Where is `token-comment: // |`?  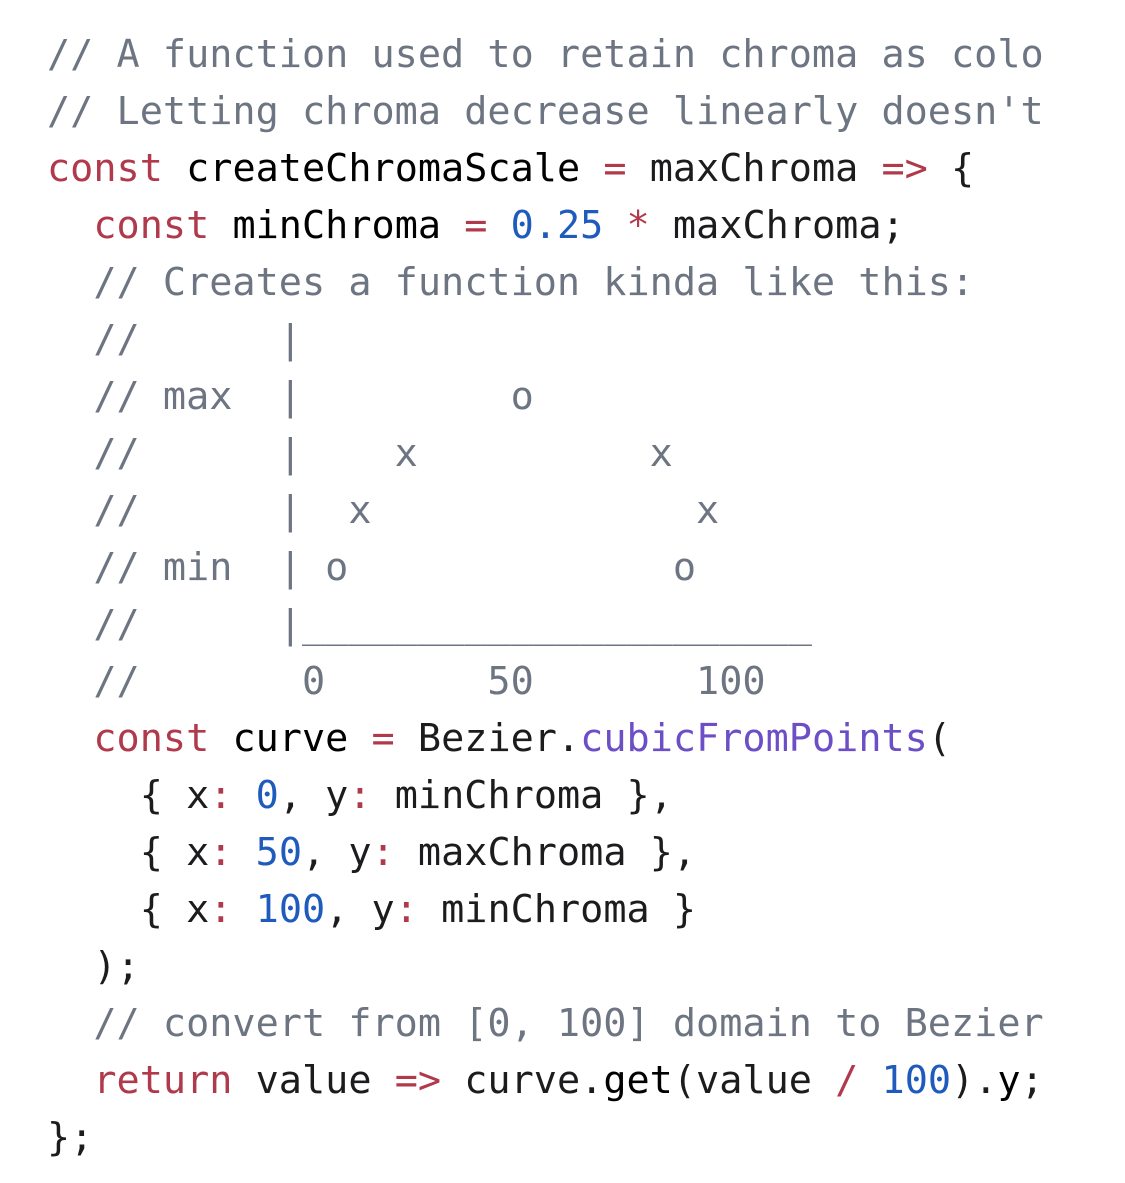
token-comment: // | is located at coordinates (174, 339).